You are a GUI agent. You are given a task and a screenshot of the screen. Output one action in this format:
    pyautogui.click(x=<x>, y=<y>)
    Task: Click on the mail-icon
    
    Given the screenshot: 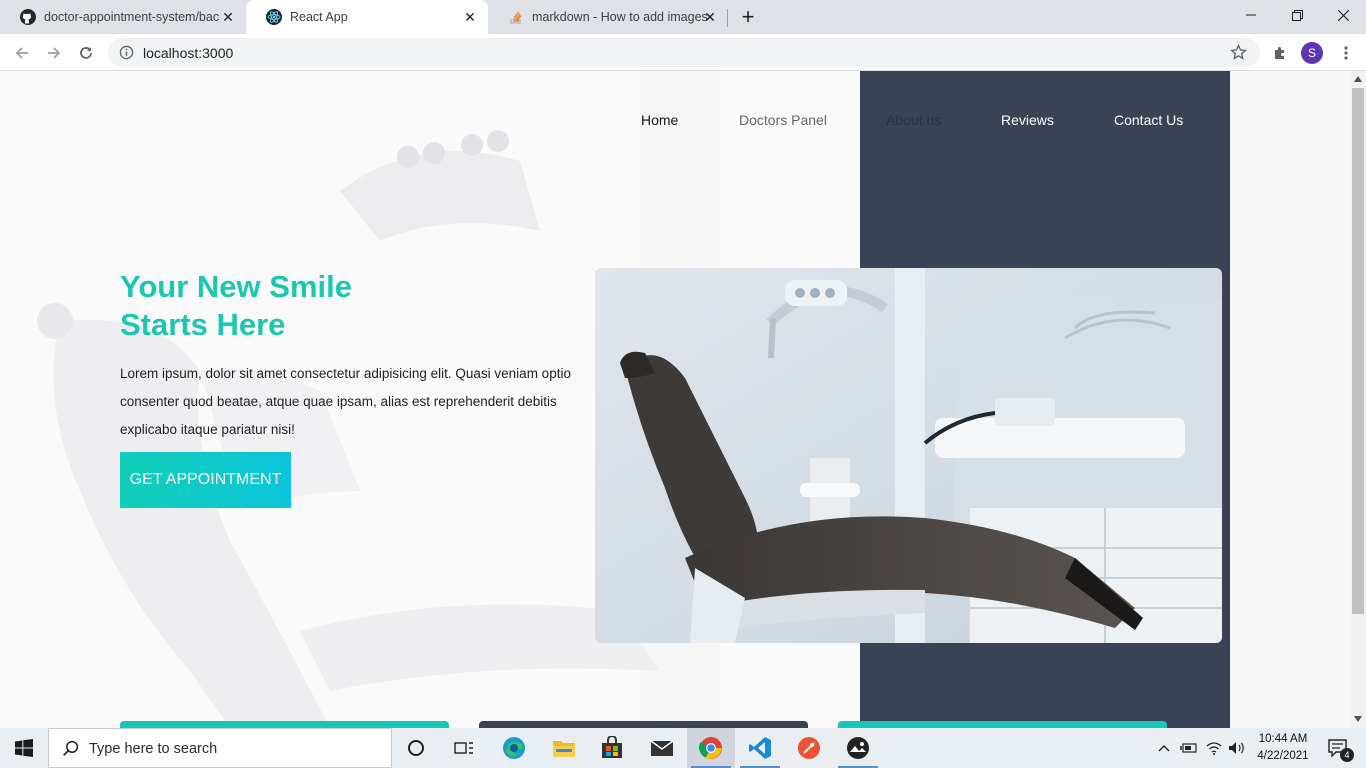 What is the action you would take?
    pyautogui.click(x=662, y=748)
    